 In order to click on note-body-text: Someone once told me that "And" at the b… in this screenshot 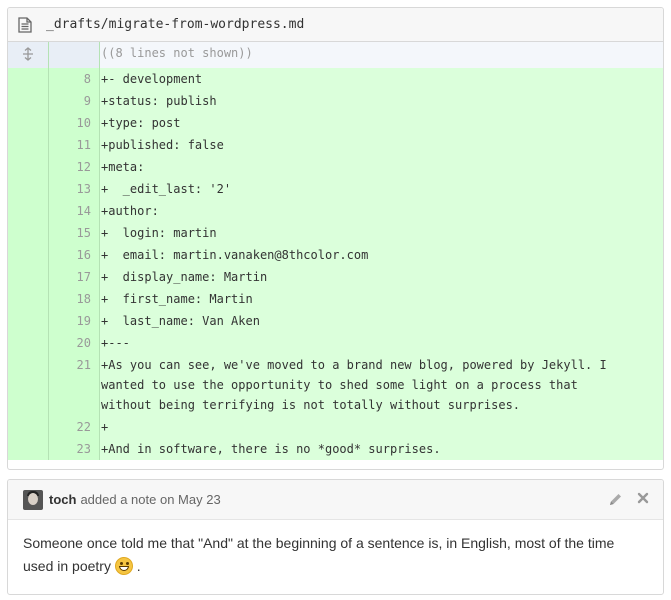, I will do `click(319, 554)`.